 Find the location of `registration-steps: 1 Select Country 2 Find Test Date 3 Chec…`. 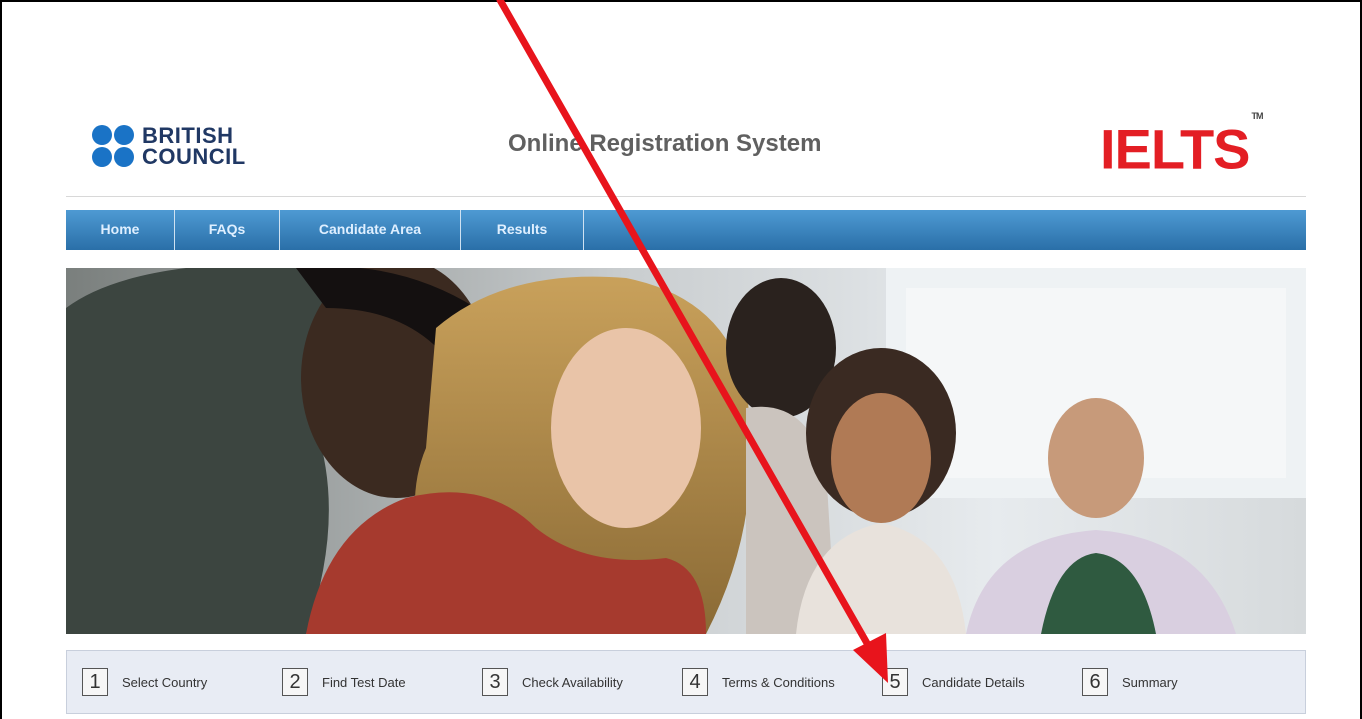

registration-steps: 1 Select Country 2 Find Test Date 3 Chec… is located at coordinates (686, 682).